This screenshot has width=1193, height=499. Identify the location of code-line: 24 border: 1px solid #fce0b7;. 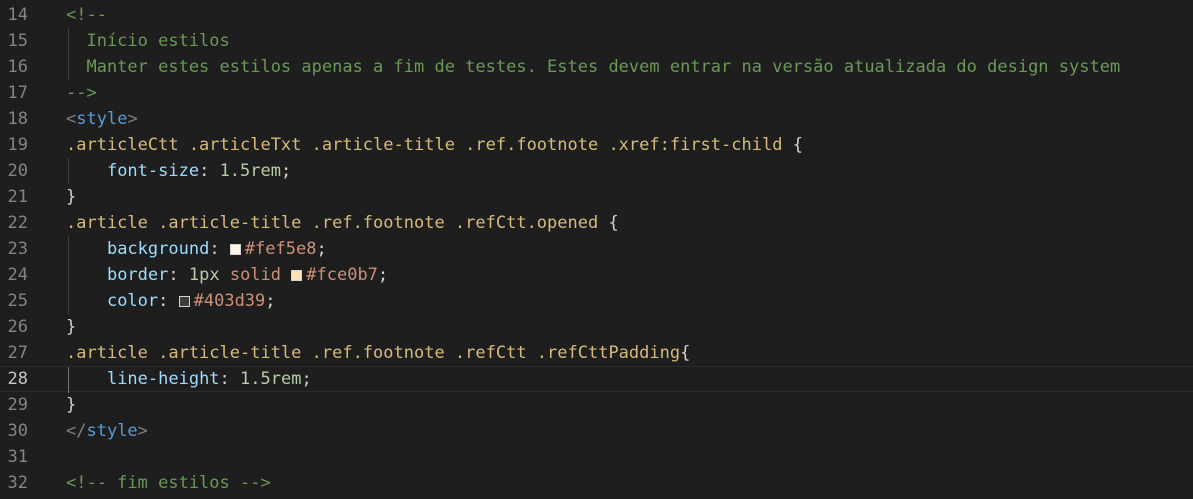
(596, 275).